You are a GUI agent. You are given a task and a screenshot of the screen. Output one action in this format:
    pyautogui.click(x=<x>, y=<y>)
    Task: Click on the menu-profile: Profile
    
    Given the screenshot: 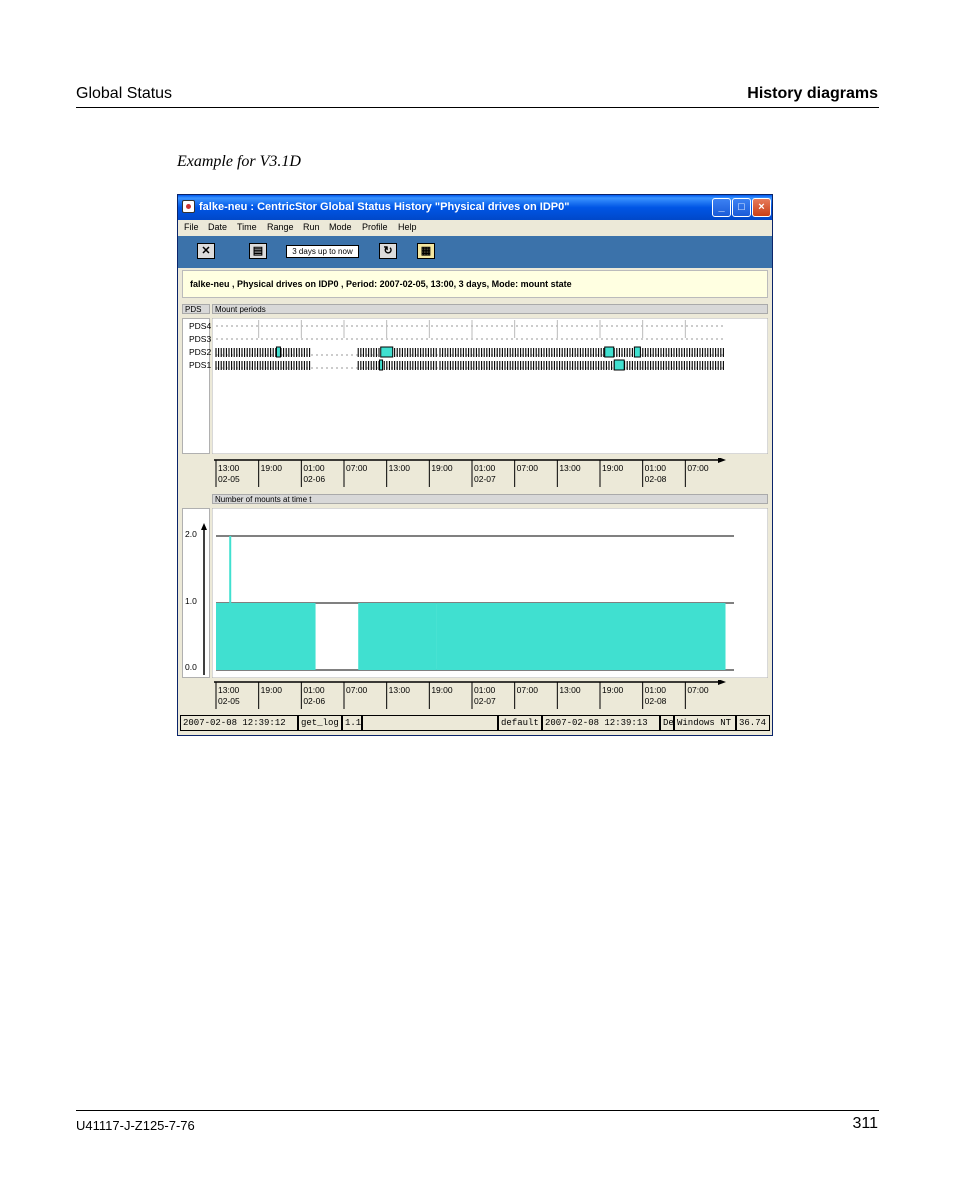 What is the action you would take?
    pyautogui.click(x=375, y=227)
    